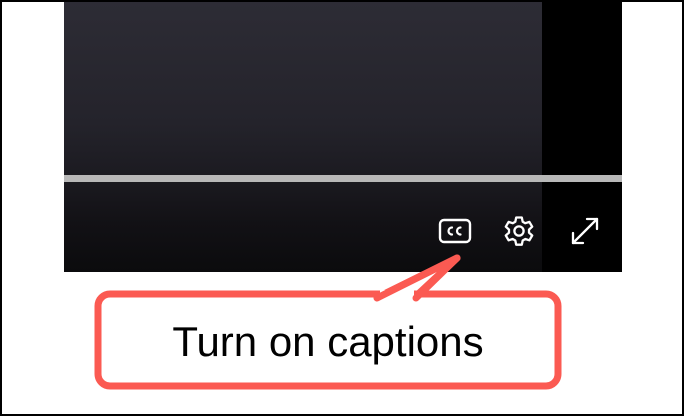  I want to click on callout-pointer-edge, so click(417, 278).